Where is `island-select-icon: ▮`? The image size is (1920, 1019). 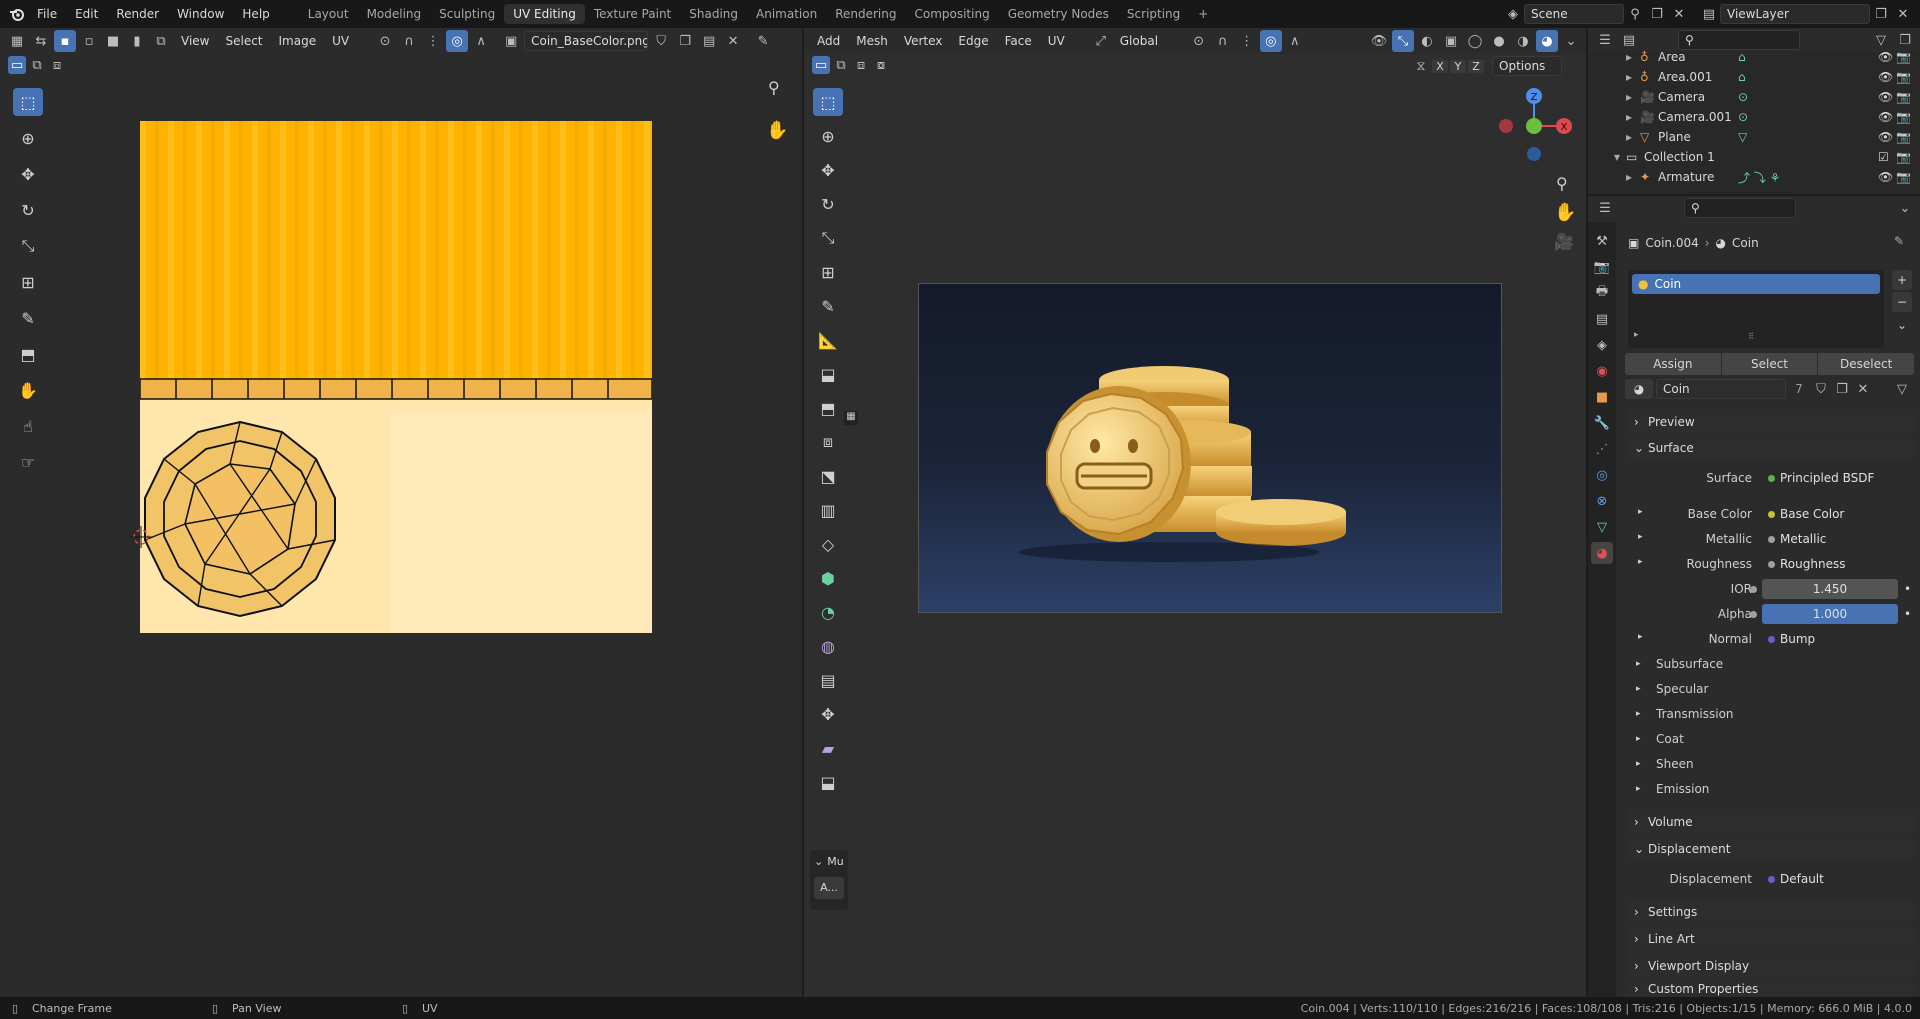 island-select-icon: ▮ is located at coordinates (137, 41).